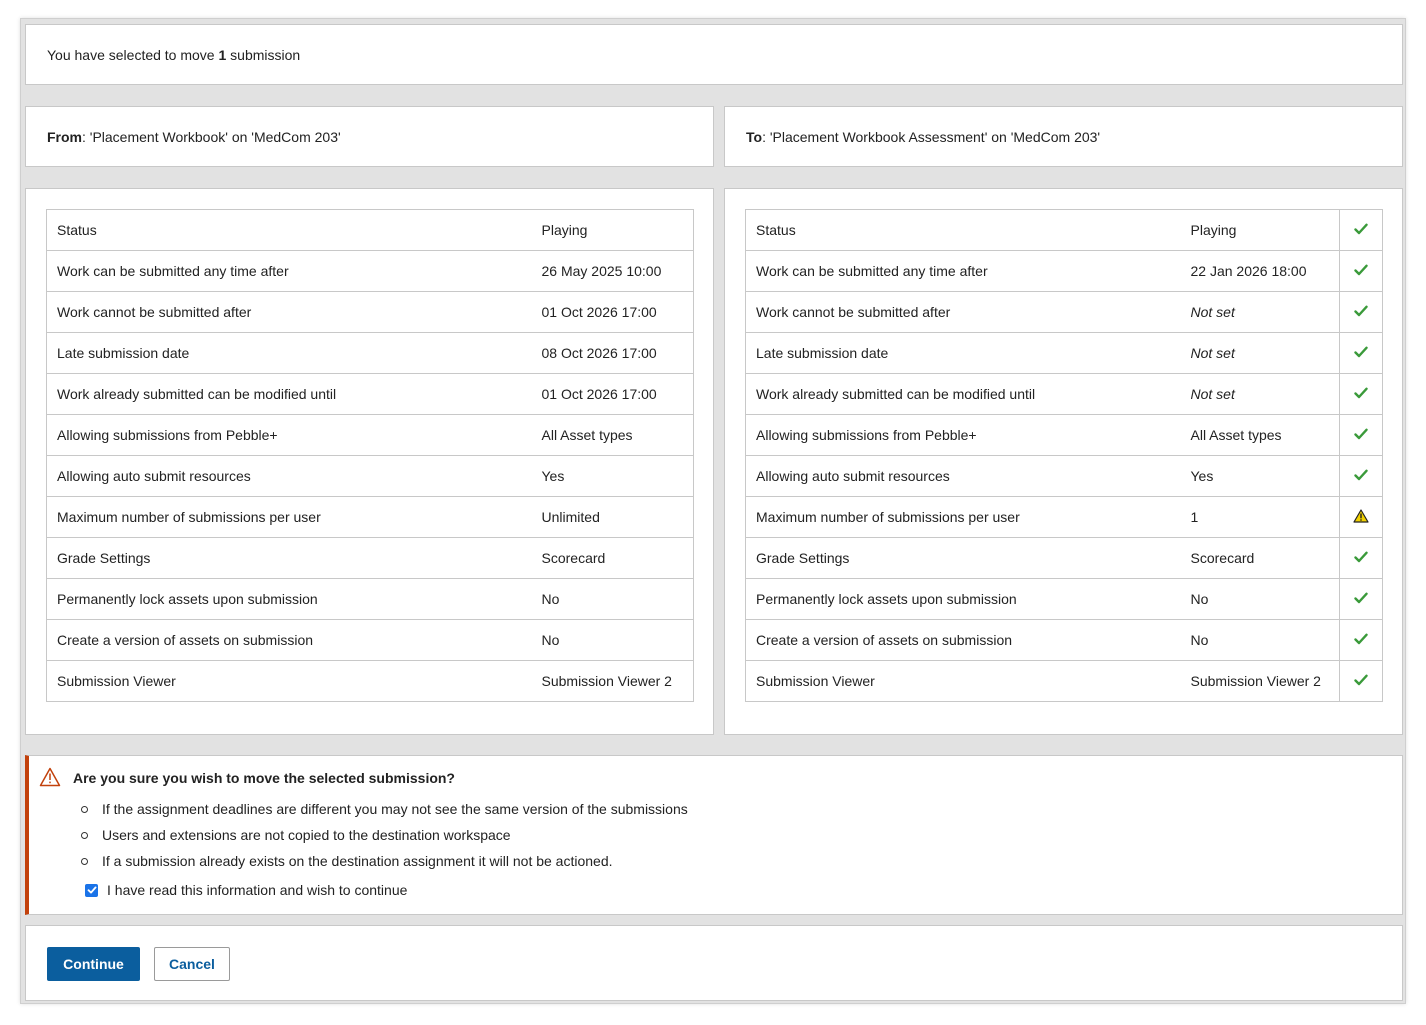 This screenshot has height=1025, width=1426. I want to click on setting-value: Submission Viewer 2, so click(612, 681).